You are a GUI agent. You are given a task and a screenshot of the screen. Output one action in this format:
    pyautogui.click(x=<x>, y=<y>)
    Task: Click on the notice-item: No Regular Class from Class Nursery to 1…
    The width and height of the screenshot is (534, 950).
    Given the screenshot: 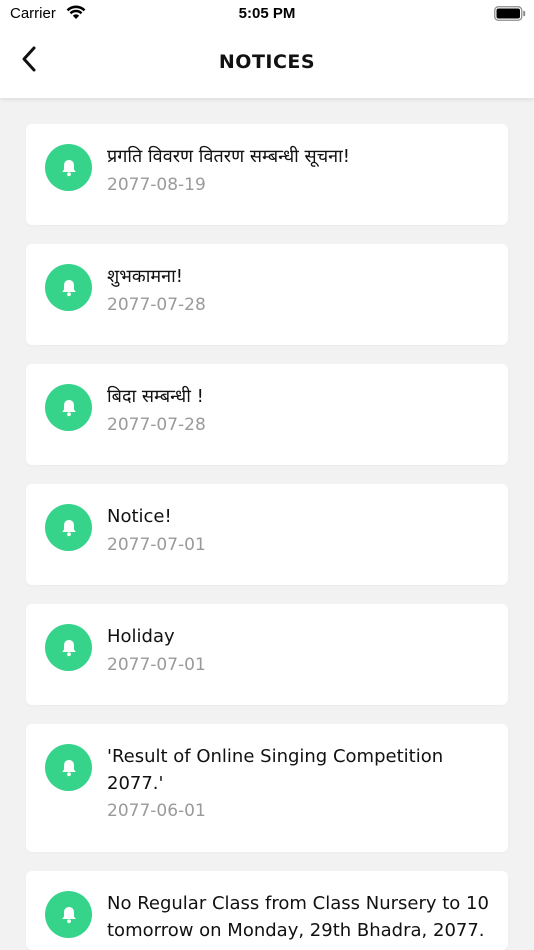 What is the action you would take?
    pyautogui.click(x=267, y=910)
    